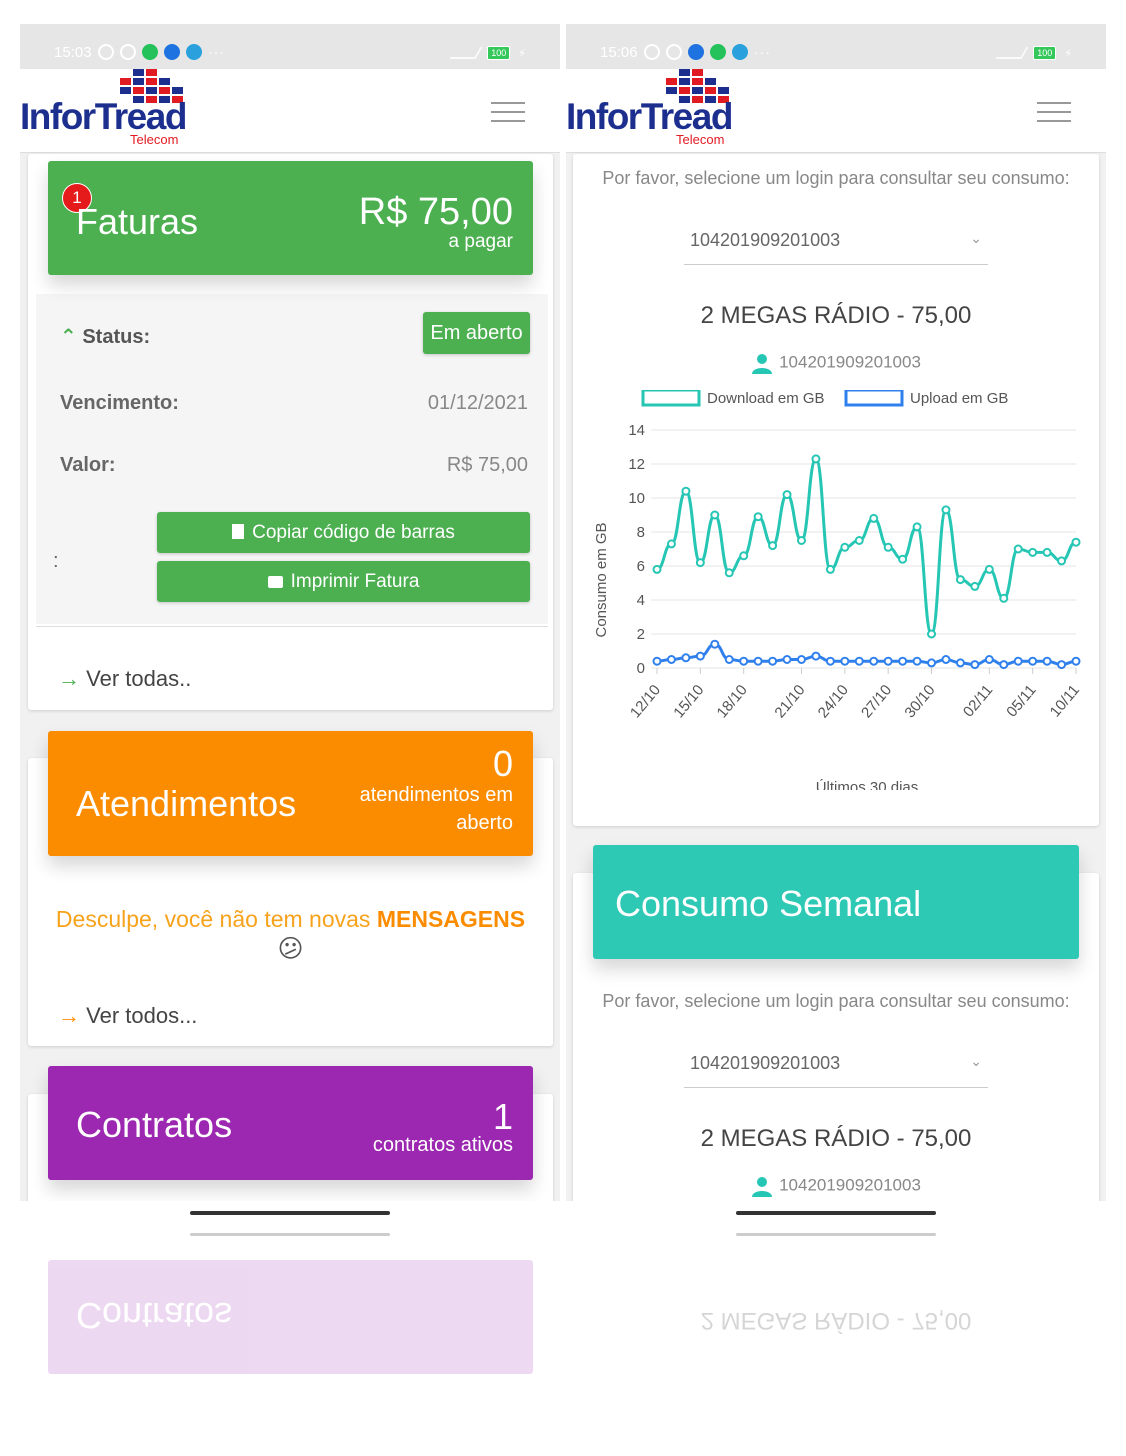 This screenshot has width=1126, height=1456. I want to click on chart-y-tick-label: 0, so click(641, 668).